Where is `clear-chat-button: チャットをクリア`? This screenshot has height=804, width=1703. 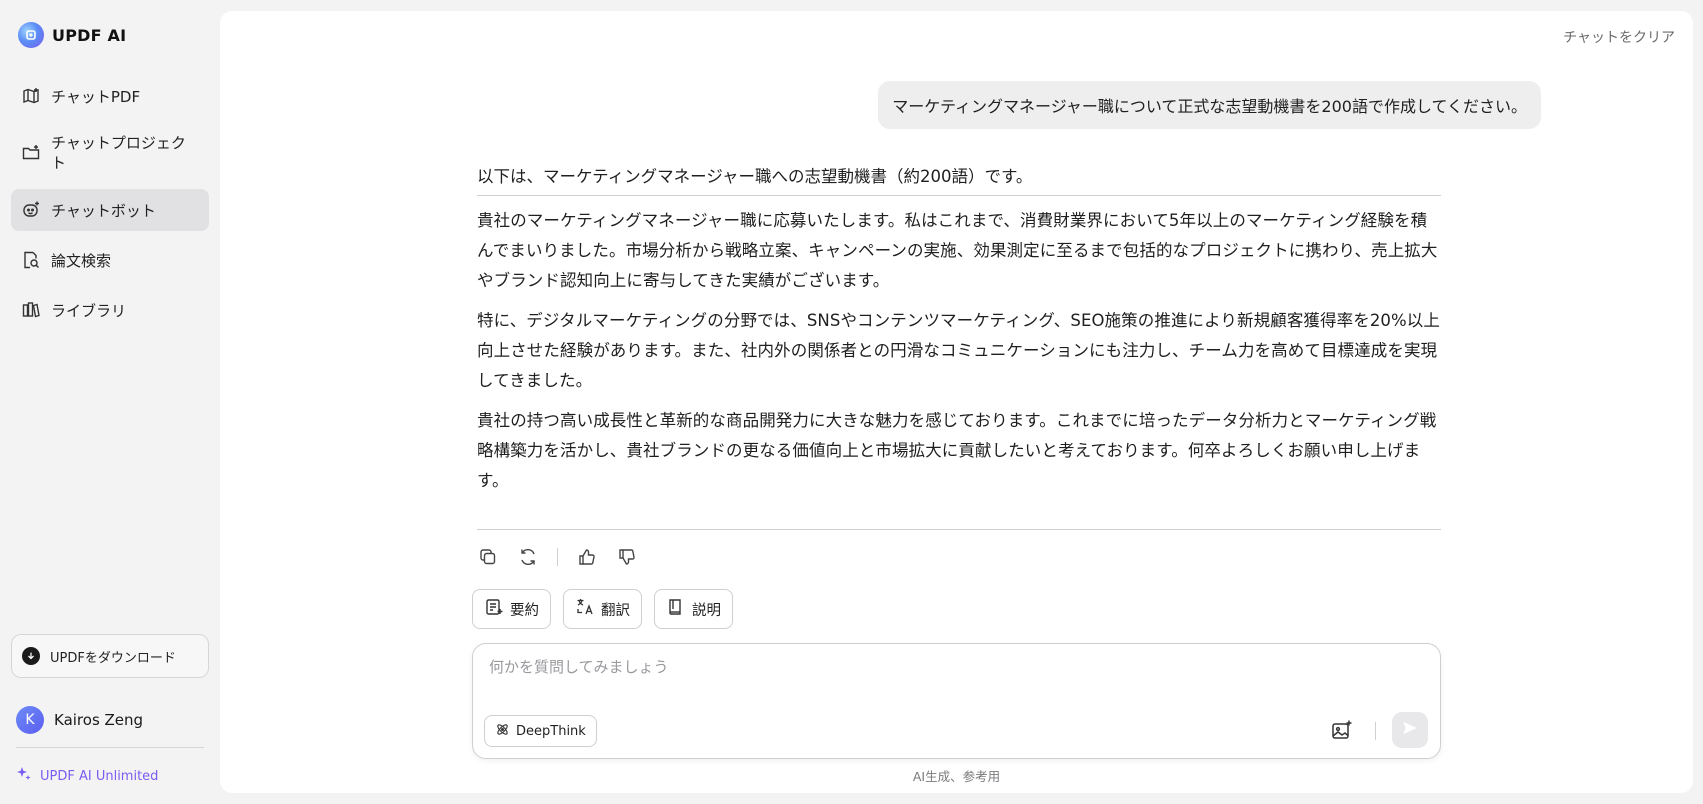
clear-chat-button: チャットをクリア is located at coordinates (1619, 37).